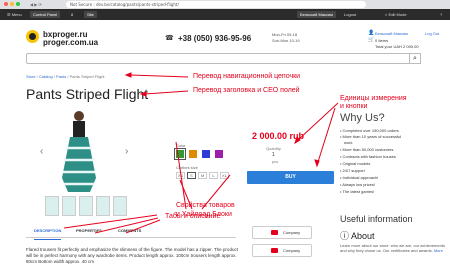 Image resolution: width=450 pixels, height=268 pixels. I want to click on annotation-buttons: и кнопки, so click(354, 106).